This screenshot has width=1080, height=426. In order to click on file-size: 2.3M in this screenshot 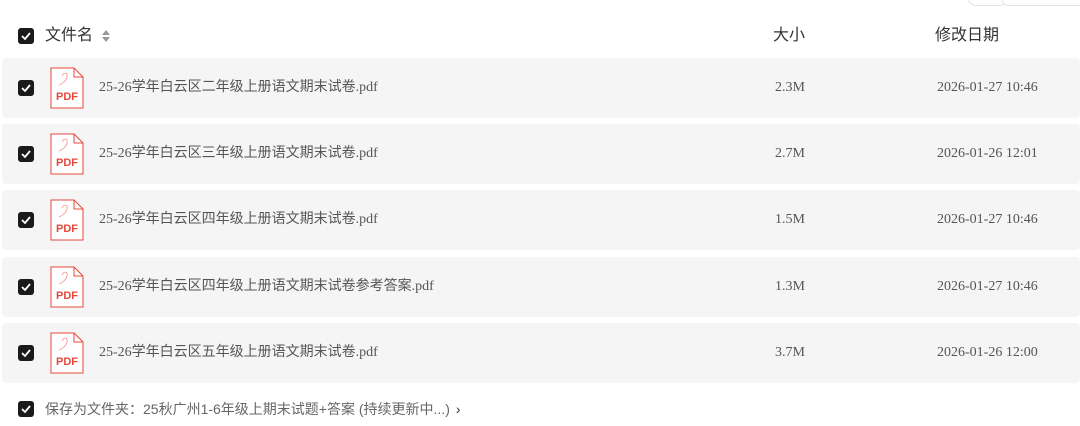, I will do `click(790, 87)`.